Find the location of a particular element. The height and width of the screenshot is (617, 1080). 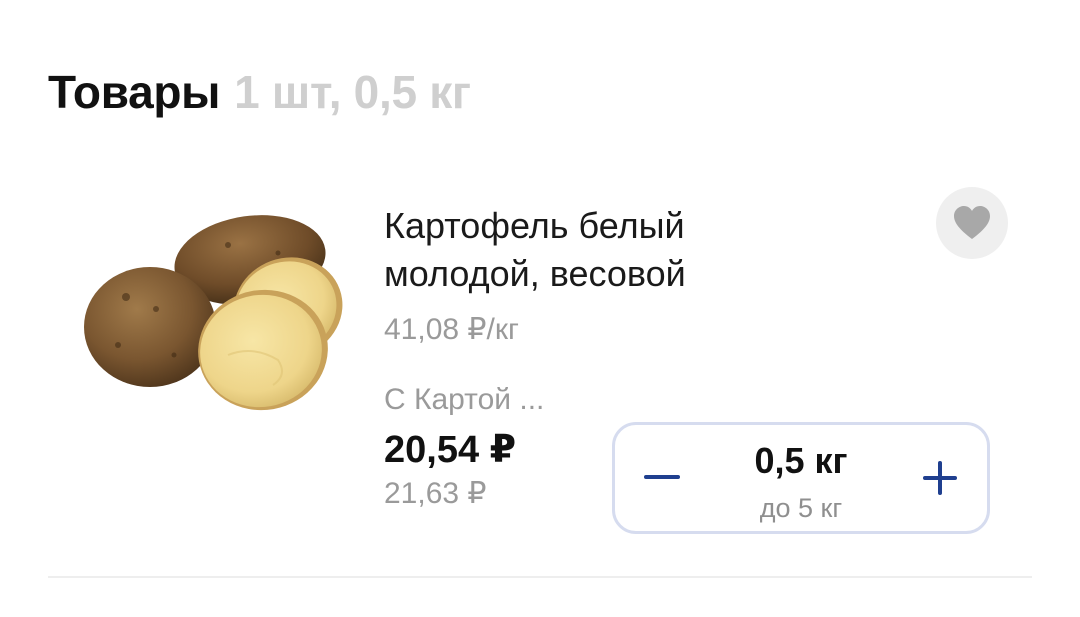

divider is located at coordinates (540, 577).